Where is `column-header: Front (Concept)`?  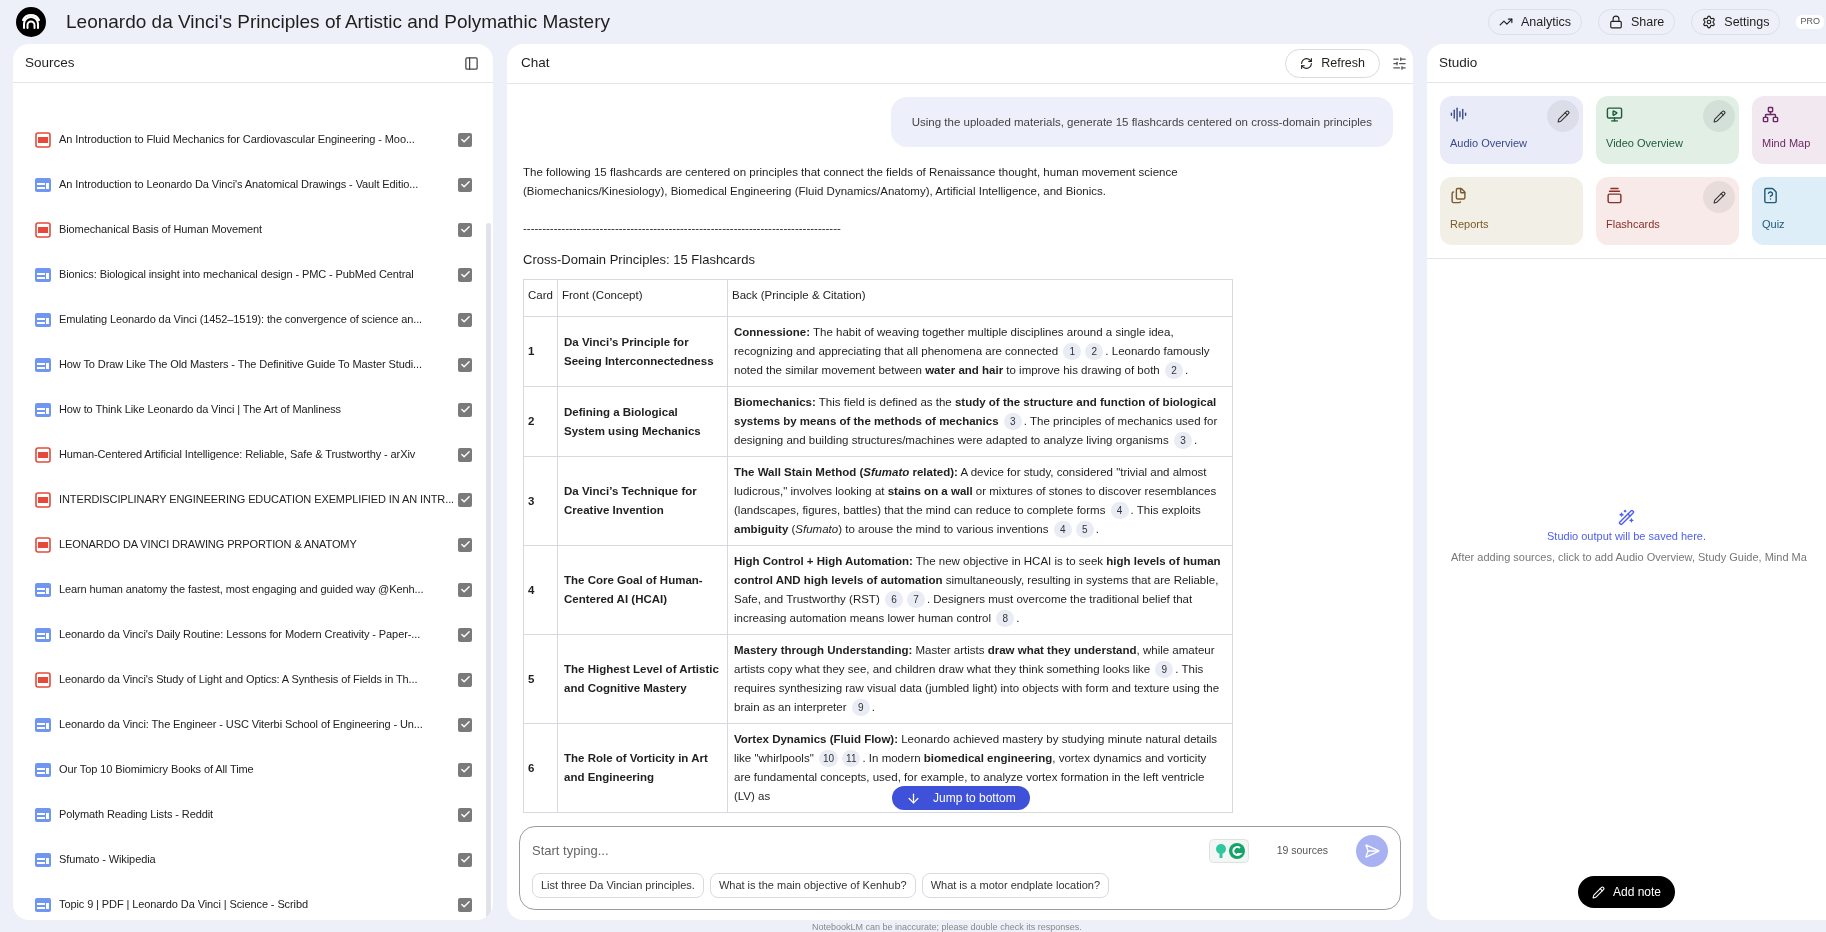
column-header: Front (Concept) is located at coordinates (642, 298).